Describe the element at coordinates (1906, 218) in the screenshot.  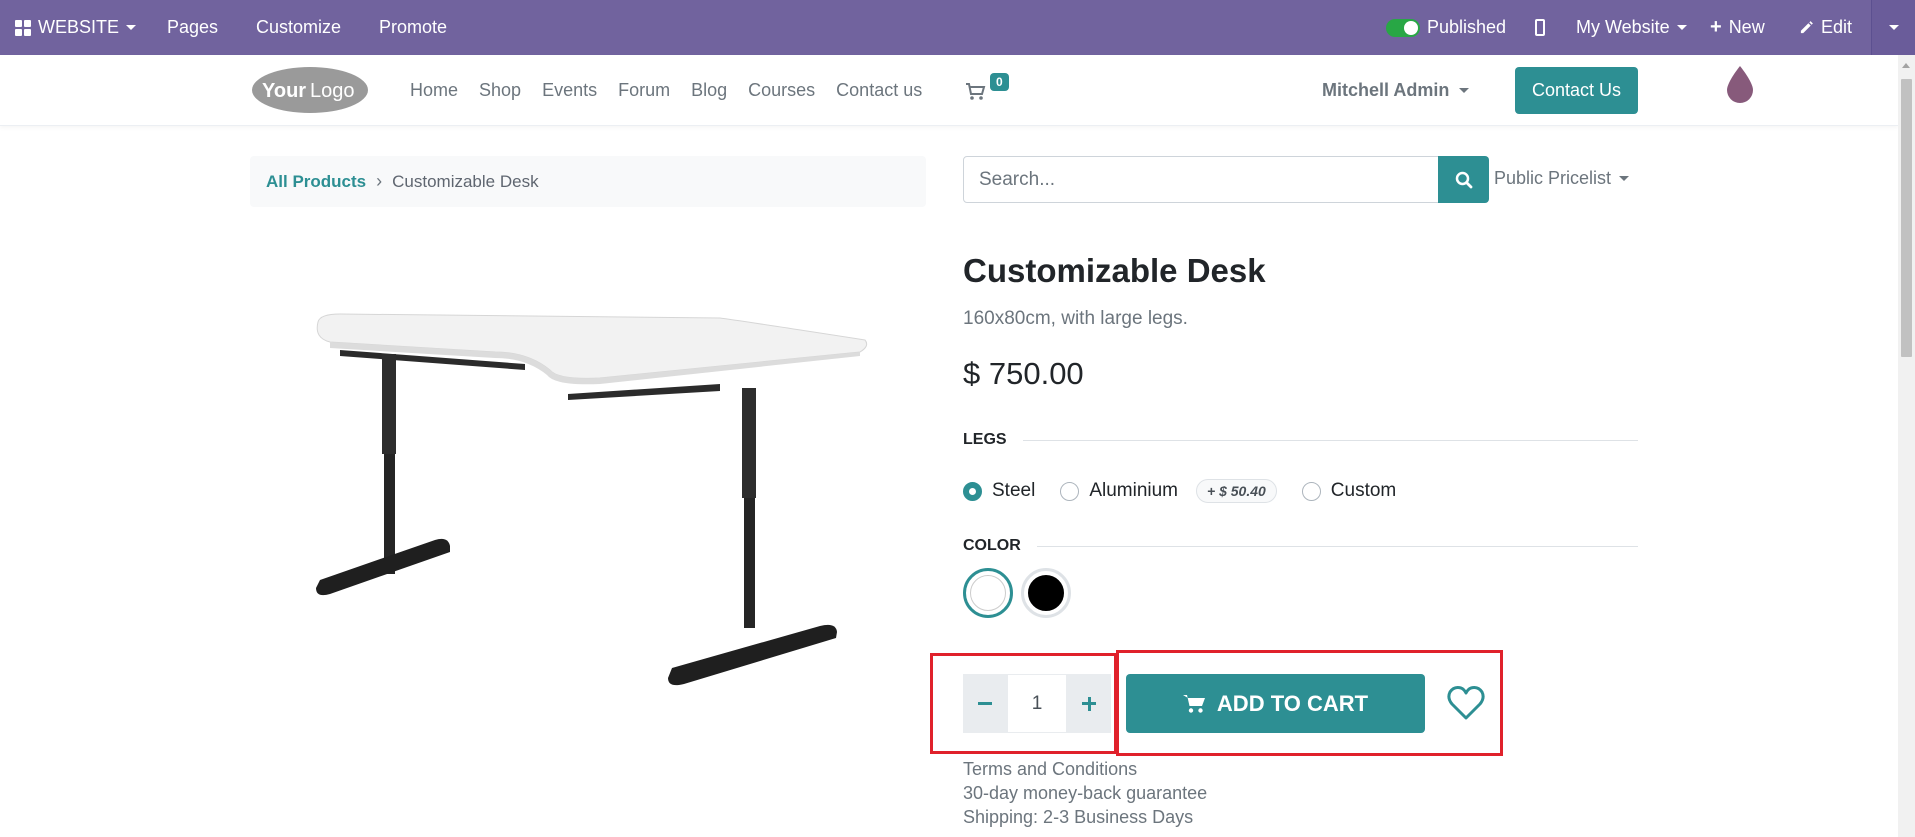
I see `scrollbar-thumb` at that location.